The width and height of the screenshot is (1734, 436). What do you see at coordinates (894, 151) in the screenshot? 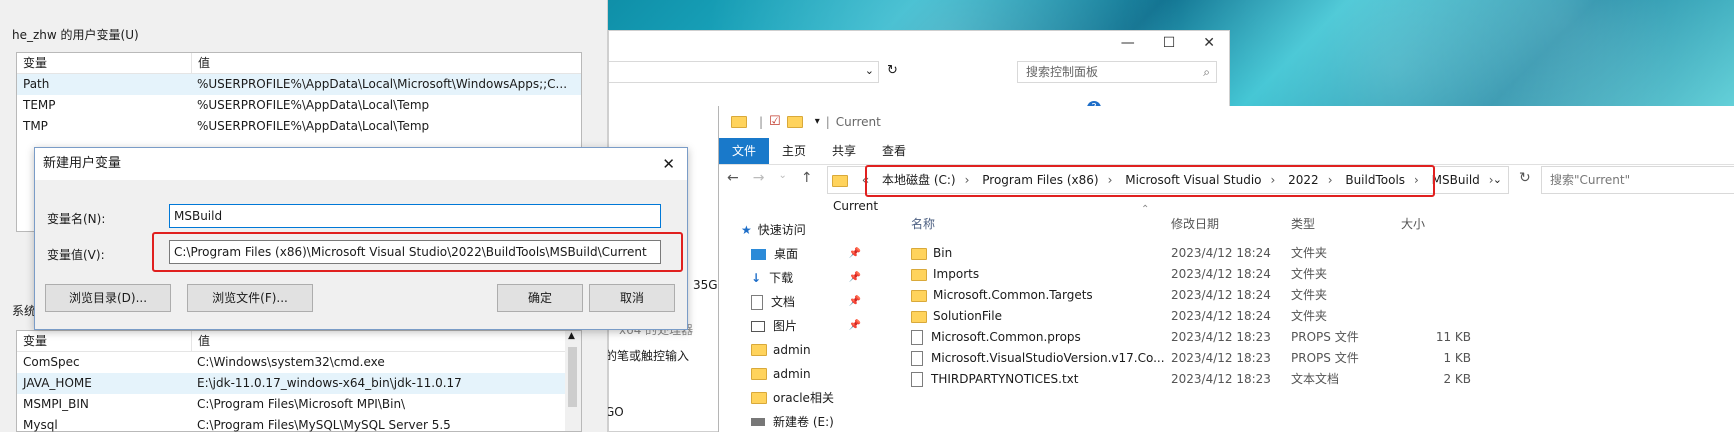
I see `tab-view: 查看` at bounding box center [894, 151].